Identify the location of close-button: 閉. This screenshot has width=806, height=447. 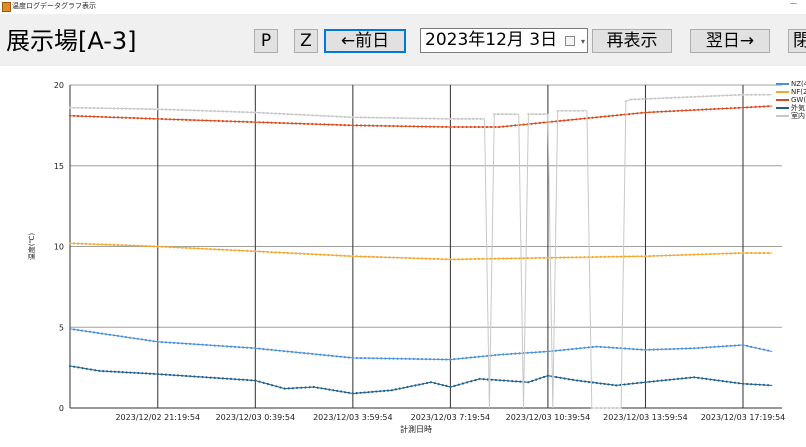
(797, 41).